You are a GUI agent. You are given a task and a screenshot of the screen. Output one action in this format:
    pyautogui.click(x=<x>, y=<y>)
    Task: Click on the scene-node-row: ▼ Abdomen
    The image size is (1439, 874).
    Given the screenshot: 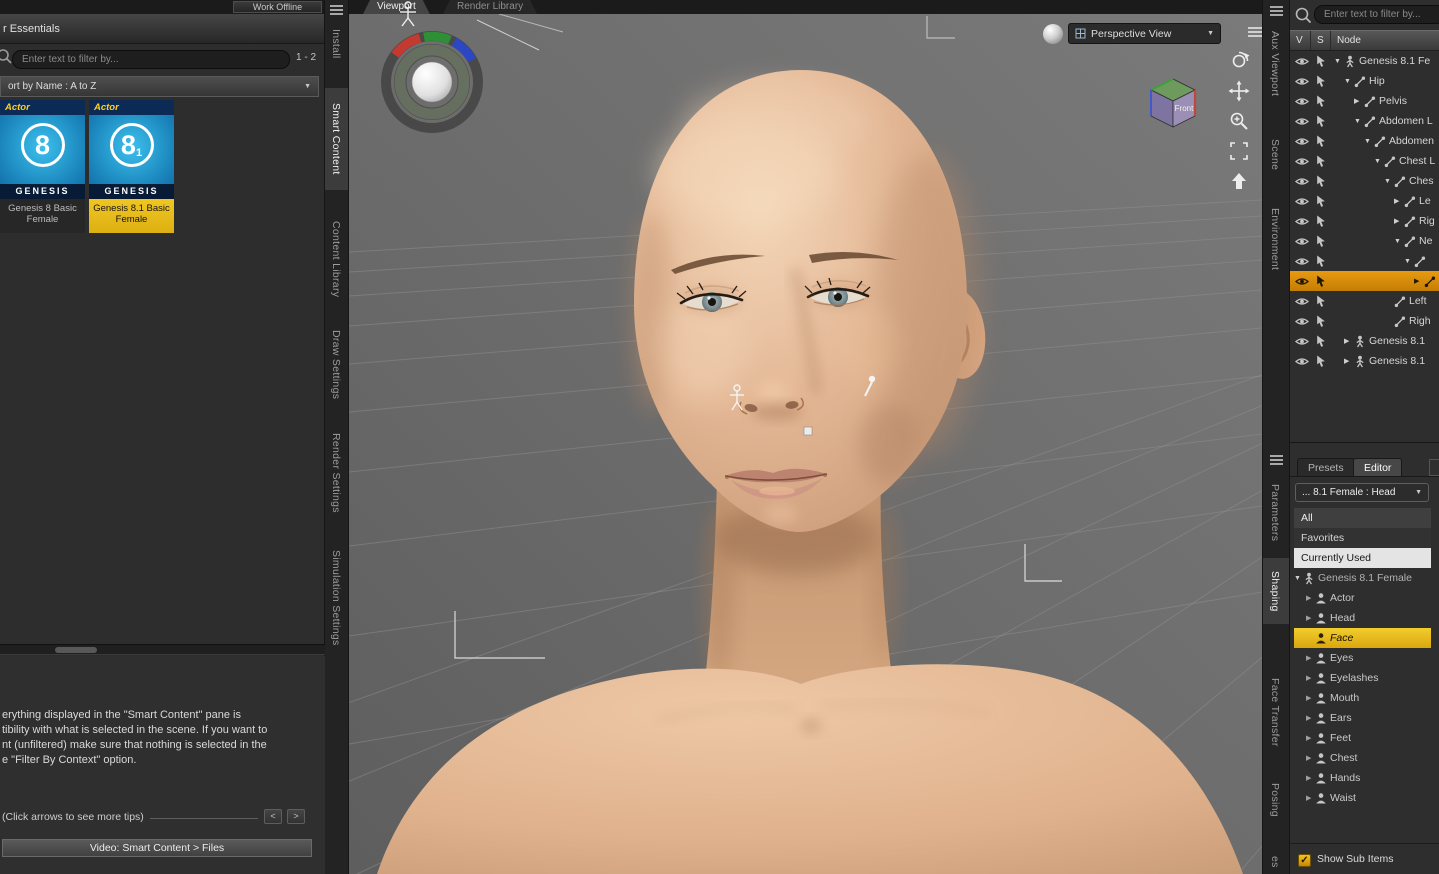 What is the action you would take?
    pyautogui.click(x=1364, y=141)
    